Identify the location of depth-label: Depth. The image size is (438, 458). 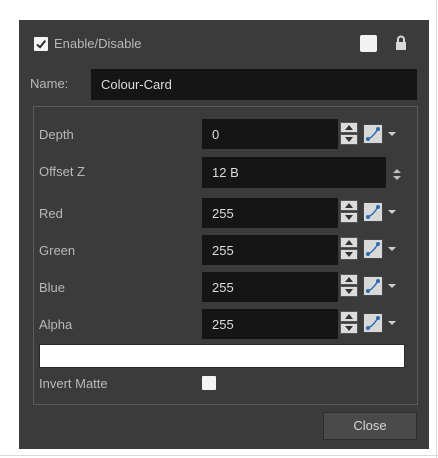
(56, 134).